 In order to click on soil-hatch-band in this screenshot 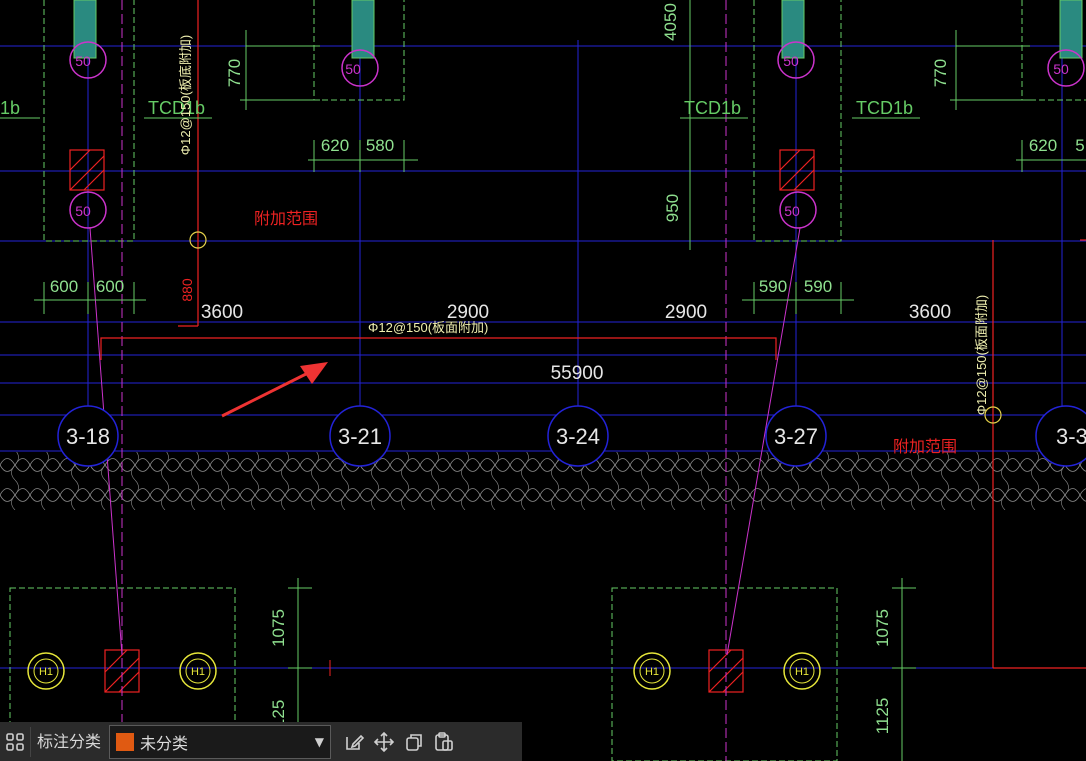, I will do `click(543, 481)`.